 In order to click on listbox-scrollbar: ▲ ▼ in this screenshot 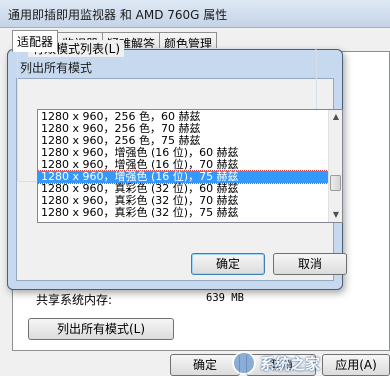, I will do `click(335, 166)`.